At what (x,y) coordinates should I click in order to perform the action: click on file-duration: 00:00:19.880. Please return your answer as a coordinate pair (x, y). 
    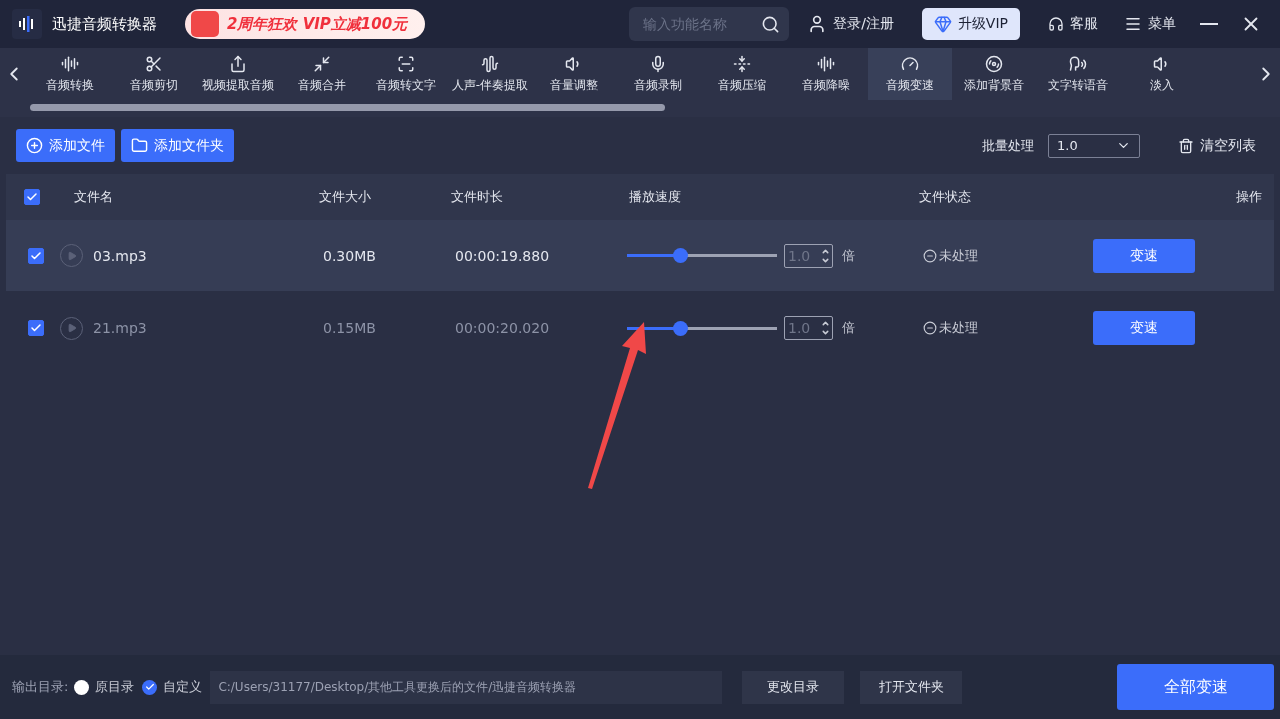
    Looking at the image, I should click on (503, 255).